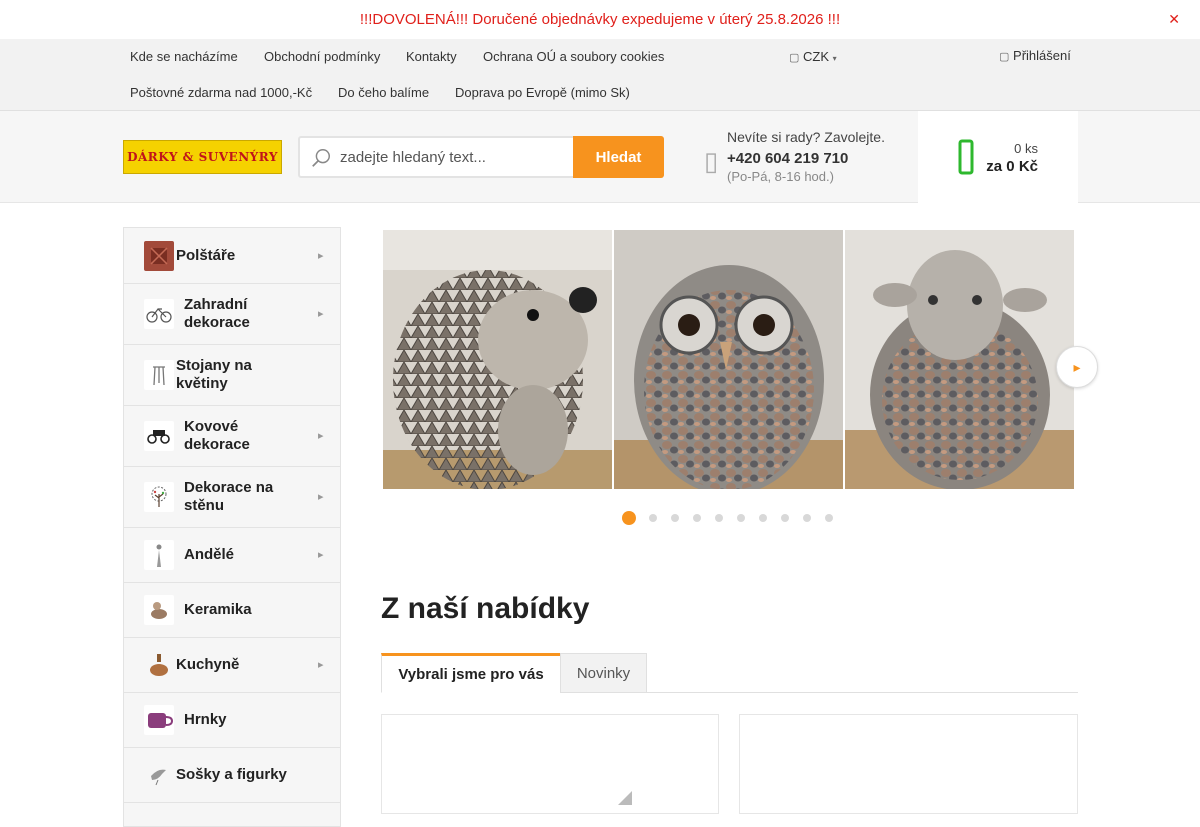 This screenshot has width=1200, height=827. I want to click on flower-stand-icon, so click(159, 375).